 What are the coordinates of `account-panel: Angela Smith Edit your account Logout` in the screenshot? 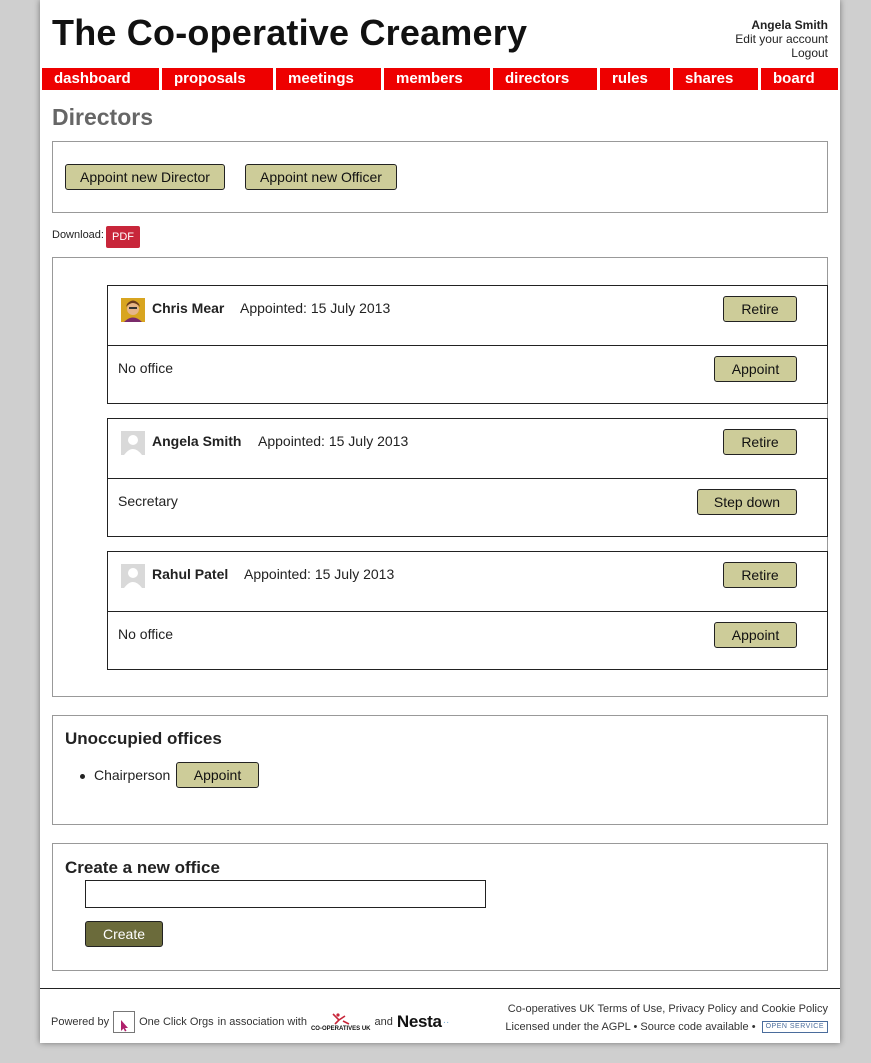 It's located at (781, 39).